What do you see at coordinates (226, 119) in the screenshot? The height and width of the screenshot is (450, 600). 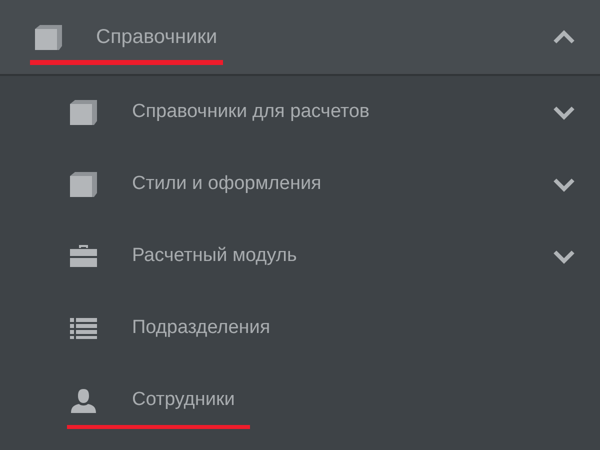 I see `menu-item: Справочники для расчетов` at bounding box center [226, 119].